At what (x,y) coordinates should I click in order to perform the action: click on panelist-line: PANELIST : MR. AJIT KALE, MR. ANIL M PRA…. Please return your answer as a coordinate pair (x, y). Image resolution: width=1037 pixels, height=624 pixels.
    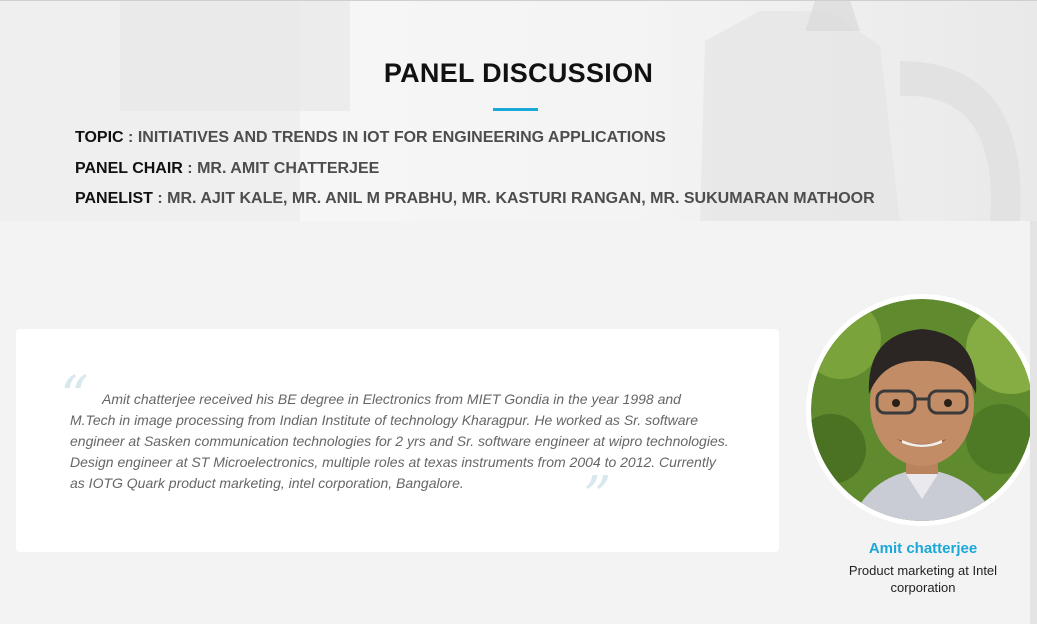
    Looking at the image, I should click on (475, 199).